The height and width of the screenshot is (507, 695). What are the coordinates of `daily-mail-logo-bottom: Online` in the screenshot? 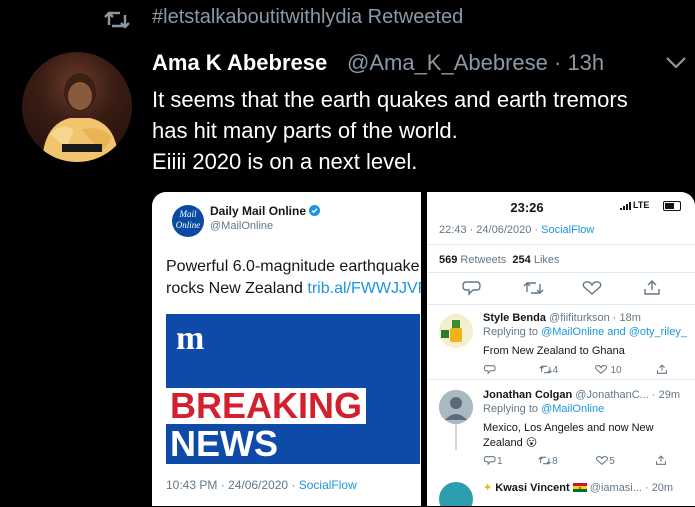 It's located at (188, 225).